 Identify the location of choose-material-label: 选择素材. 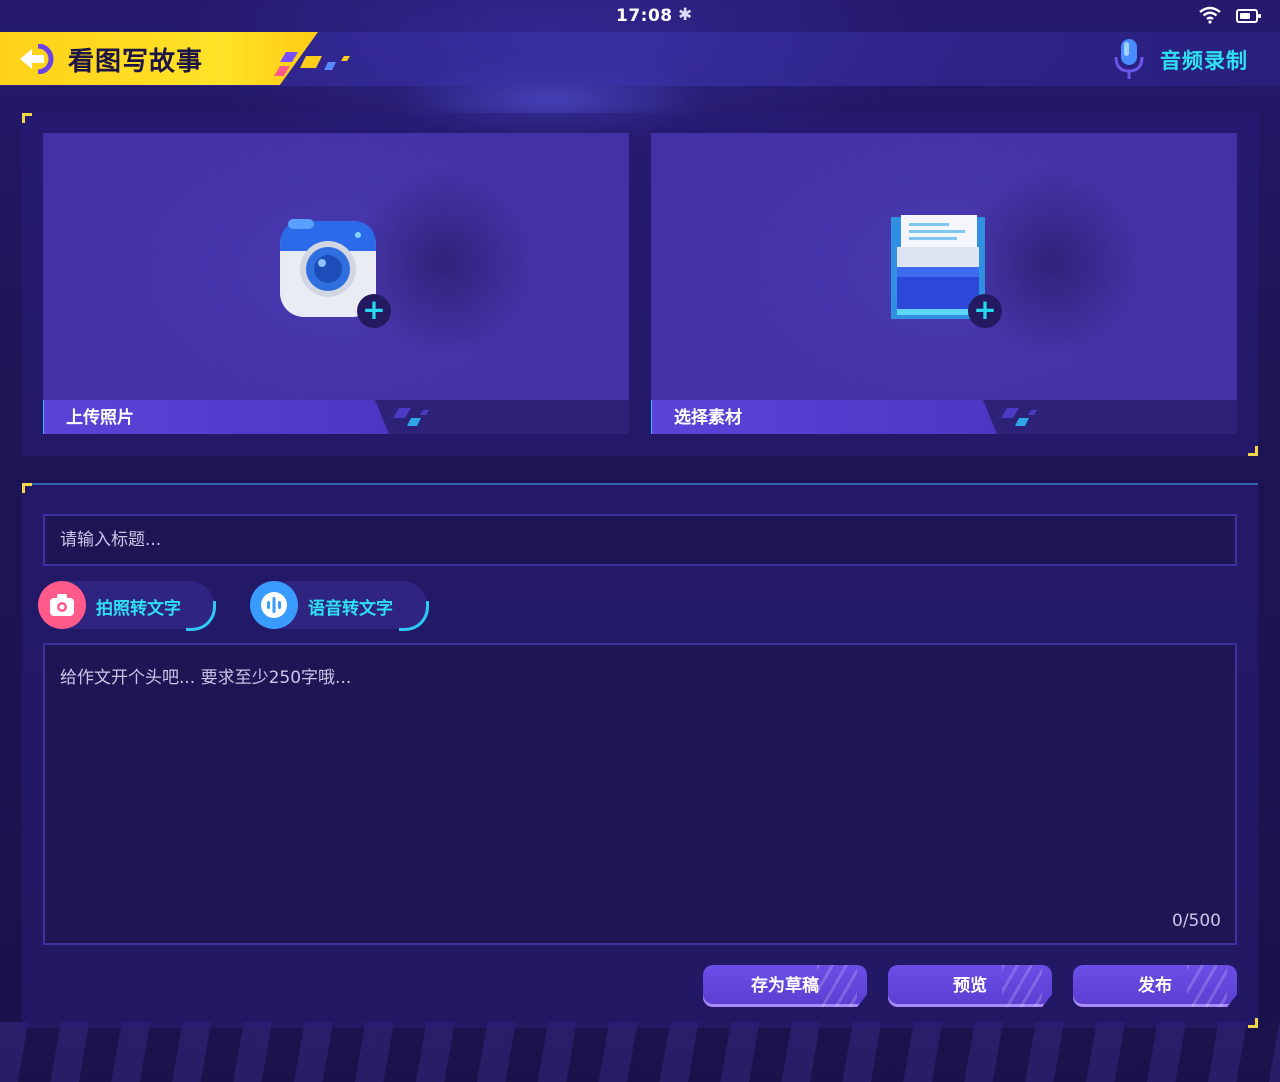
(708, 418).